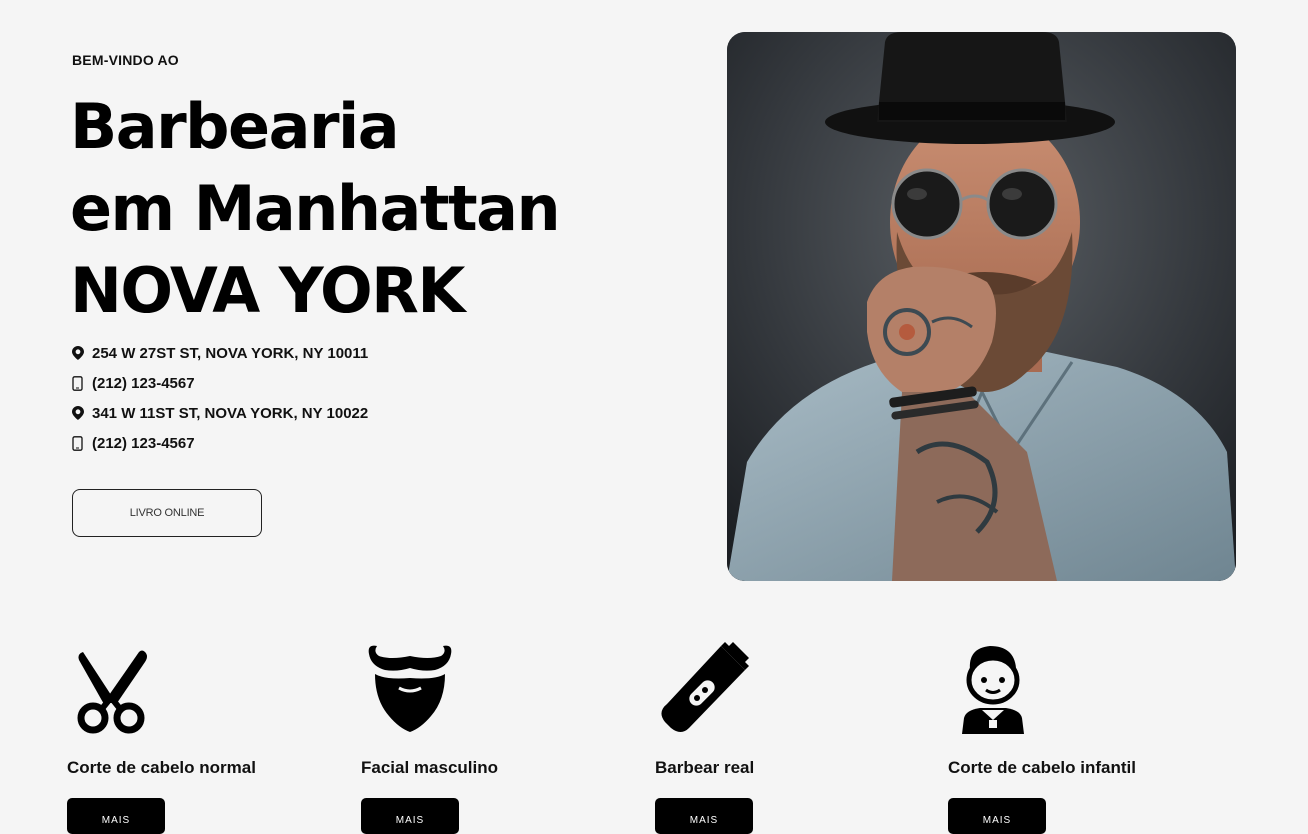 The height and width of the screenshot is (834, 1308). Describe the element at coordinates (1078, 737) in the screenshot. I see `service-card-kids-haircut: Corte de cabelo infantil MAIS` at that location.